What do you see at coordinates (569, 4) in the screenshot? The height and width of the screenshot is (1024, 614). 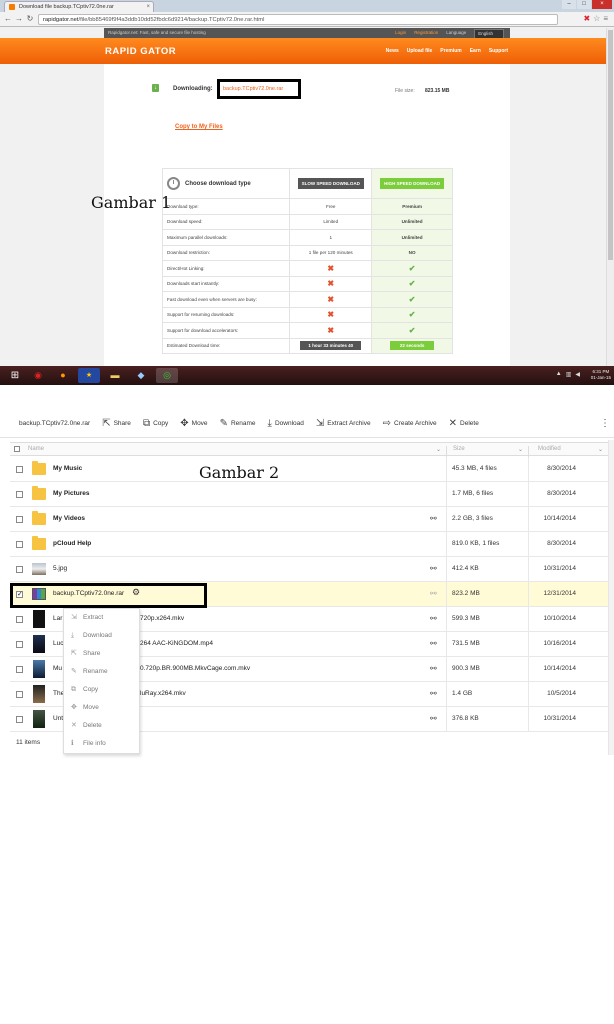 I see `minimize-icon: –` at bounding box center [569, 4].